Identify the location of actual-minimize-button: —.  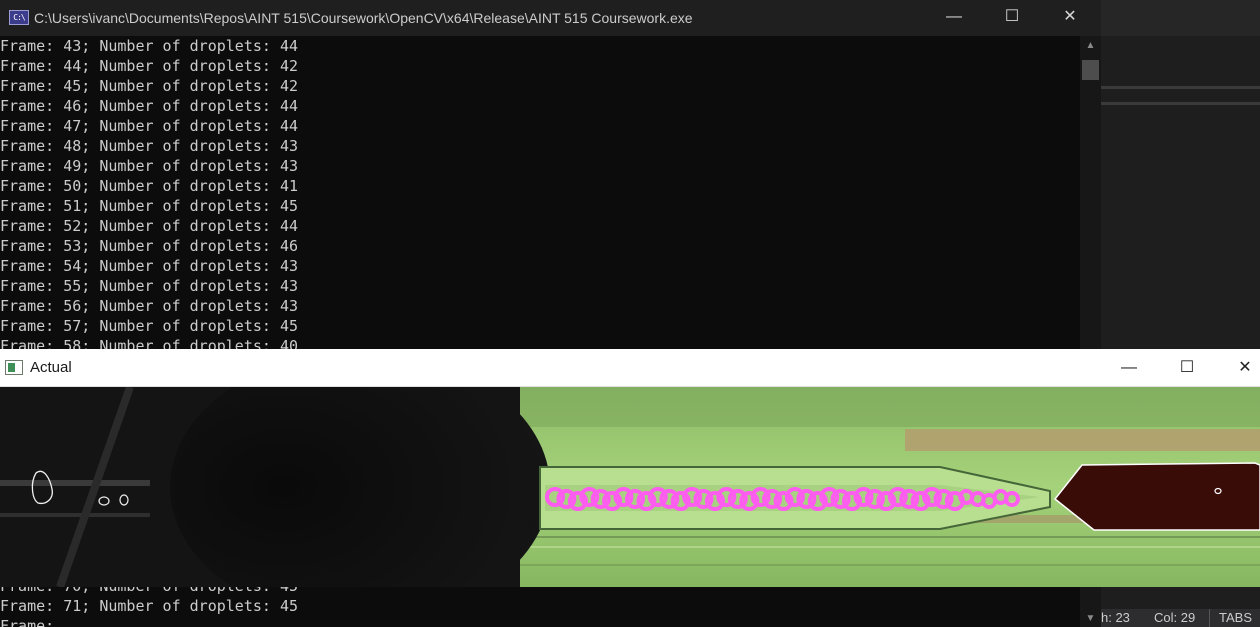
(1129, 368).